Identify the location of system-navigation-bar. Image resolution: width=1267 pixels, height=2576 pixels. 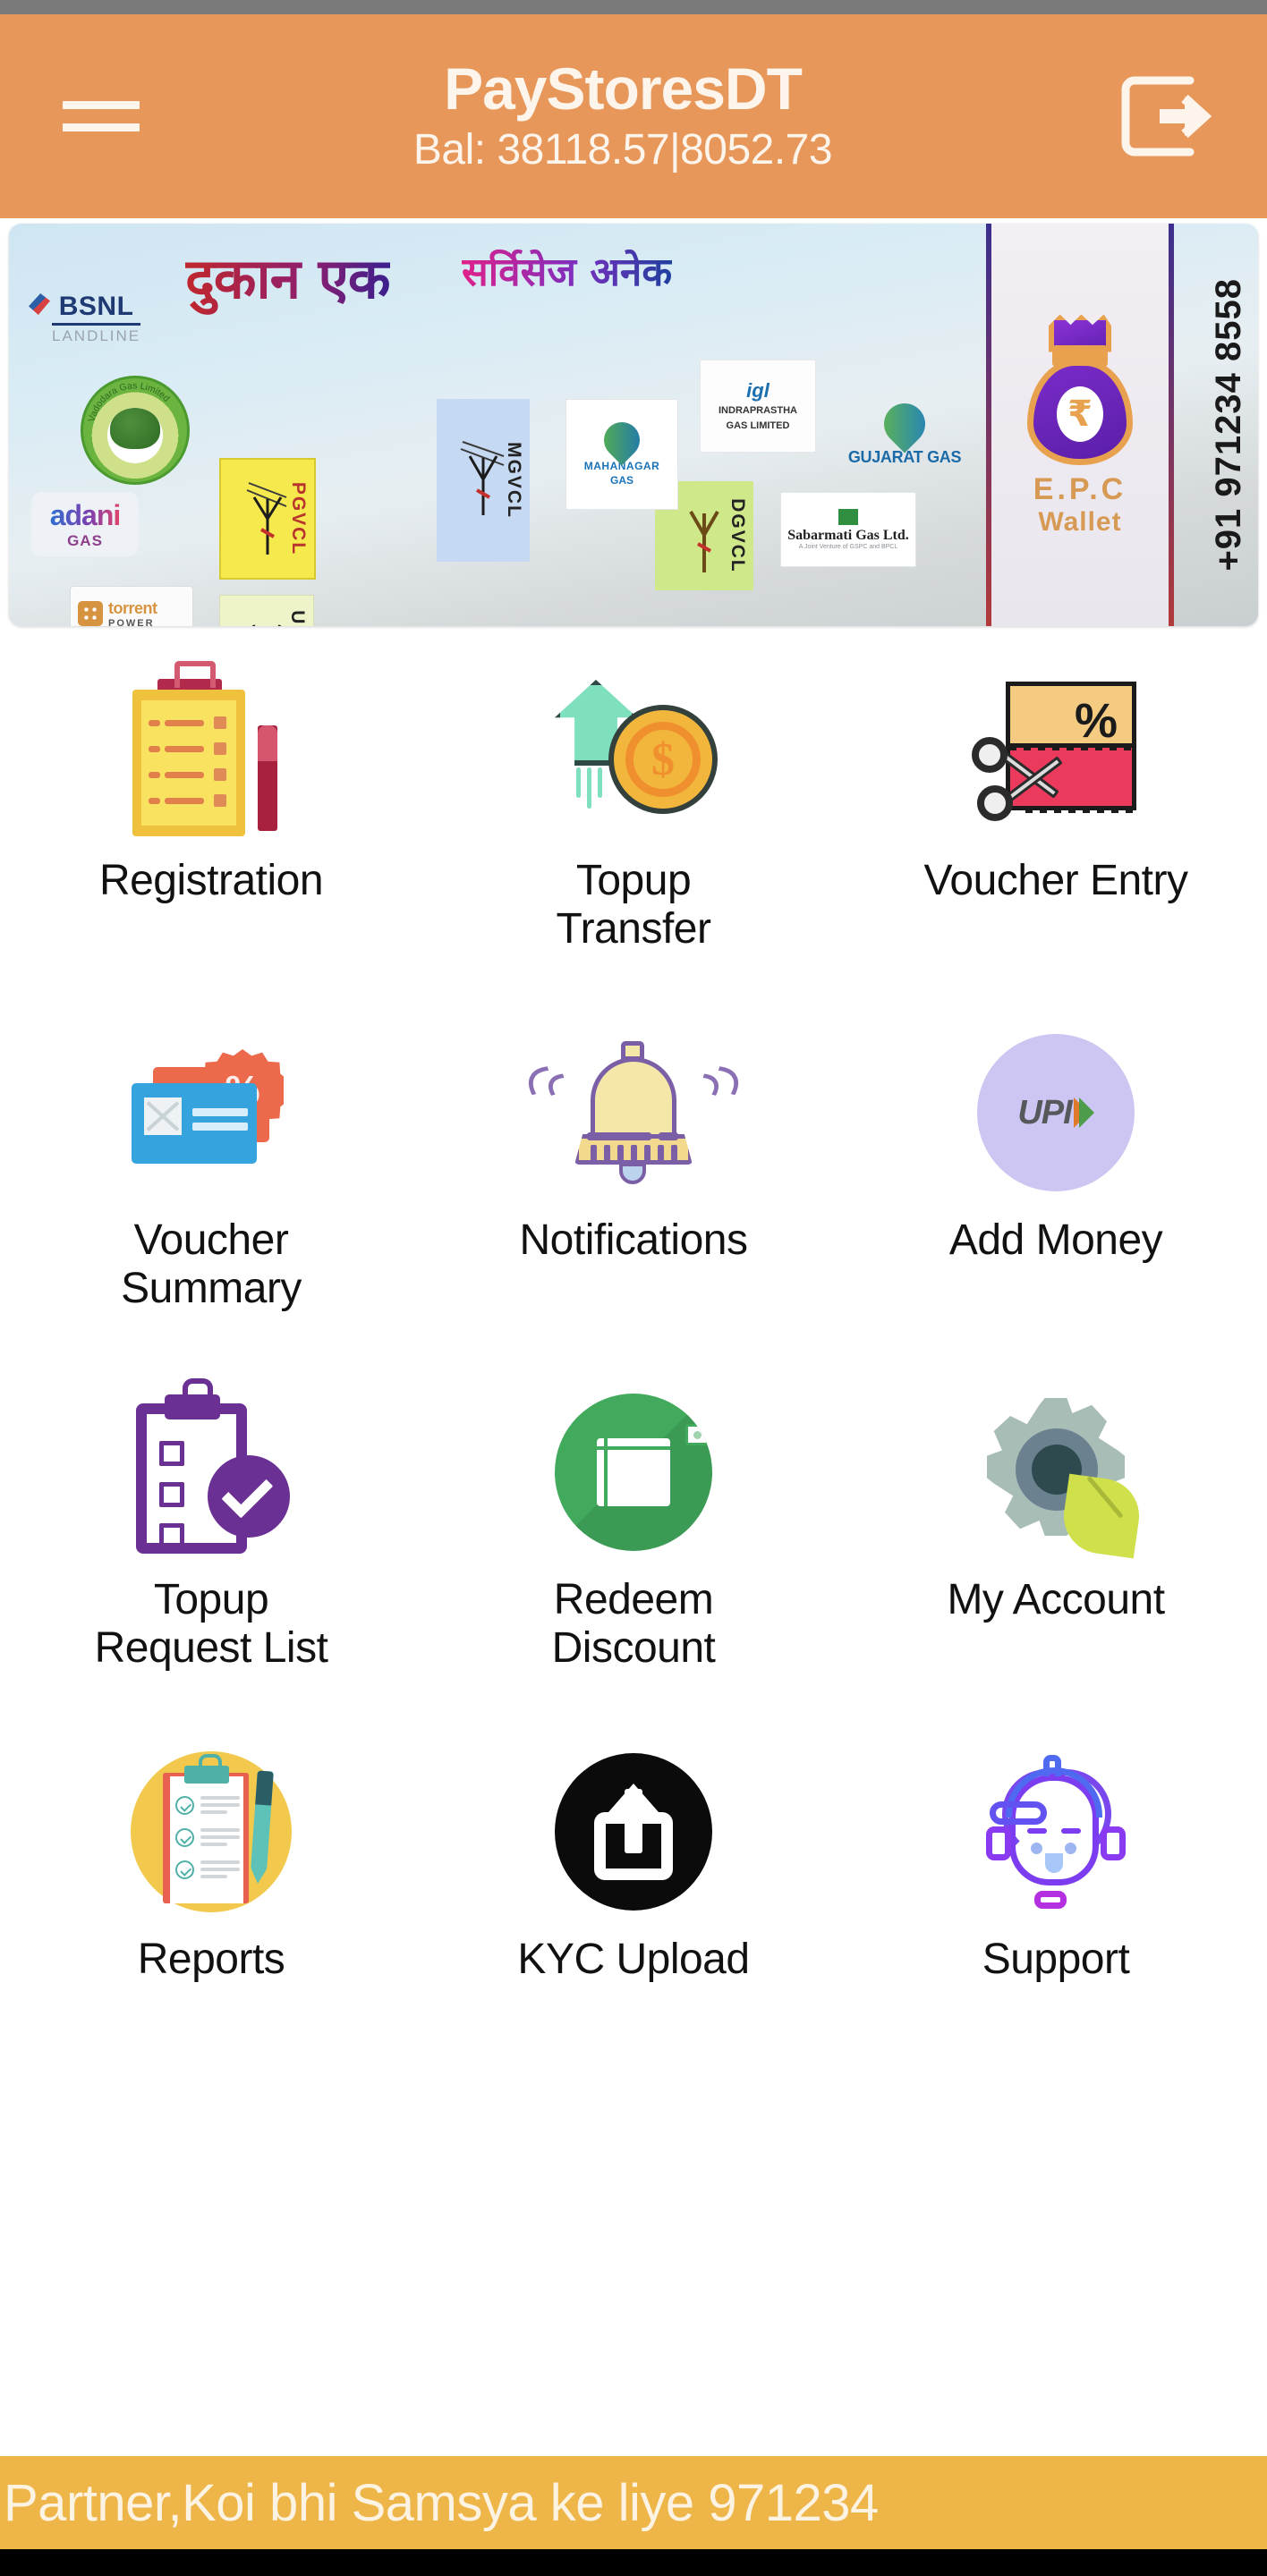
(634, 2562).